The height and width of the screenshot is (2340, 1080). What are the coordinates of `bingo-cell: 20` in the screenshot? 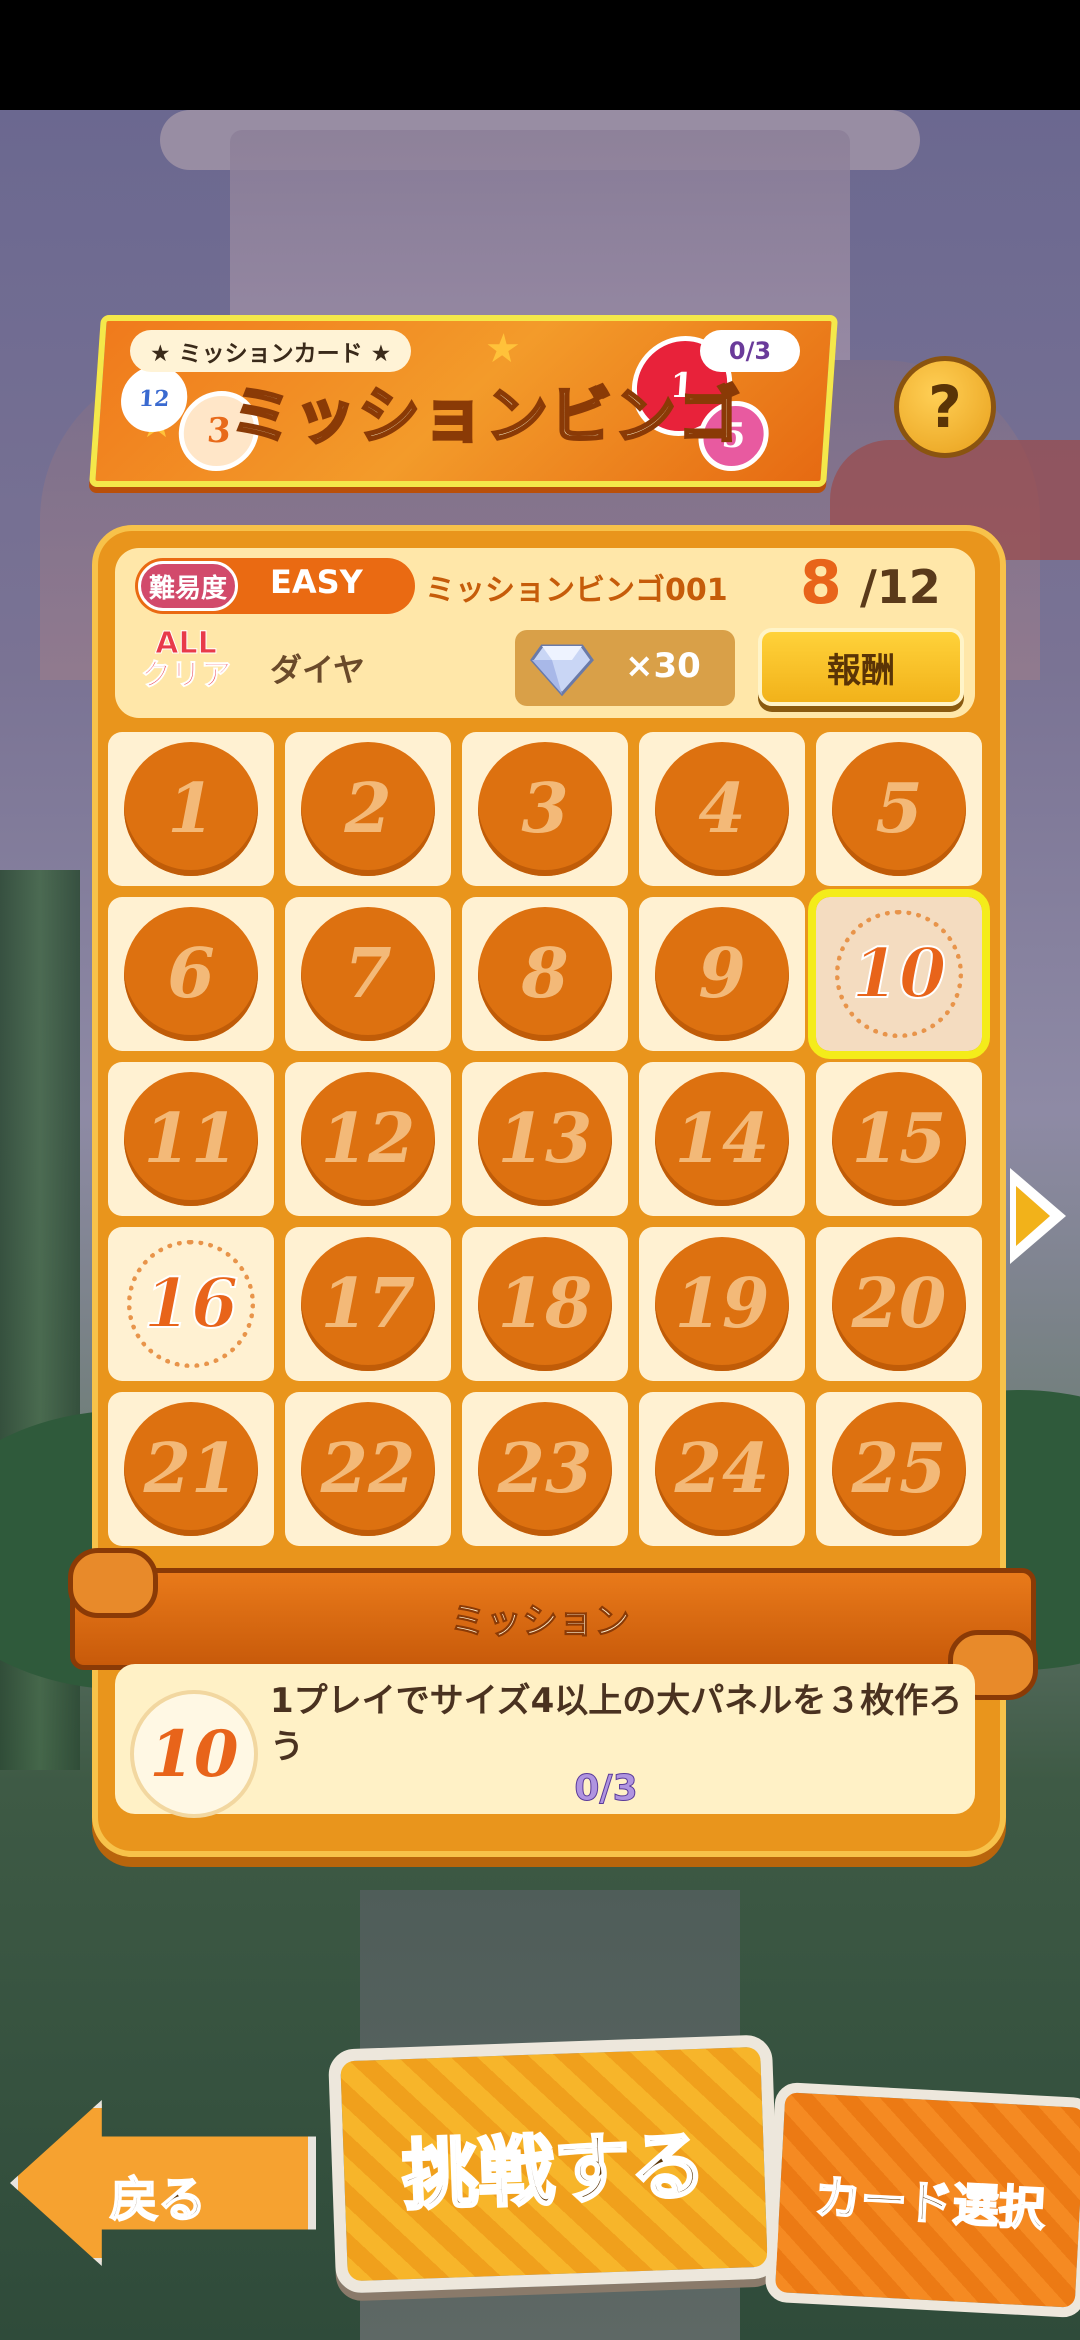 It's located at (899, 1304).